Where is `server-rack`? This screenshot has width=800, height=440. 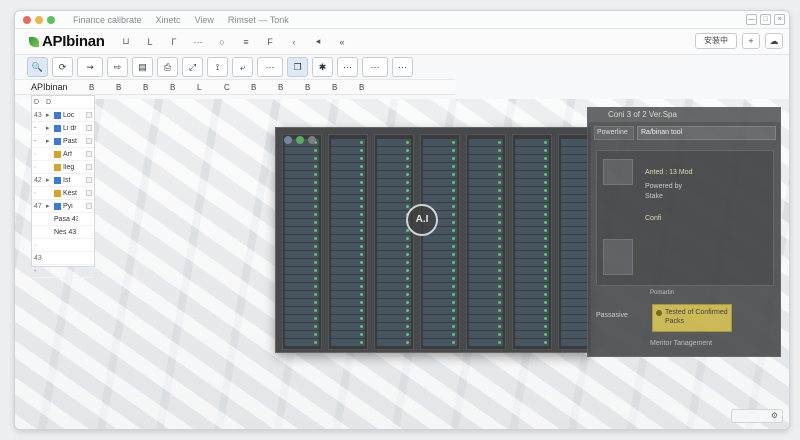
server-rack is located at coordinates (532, 242).